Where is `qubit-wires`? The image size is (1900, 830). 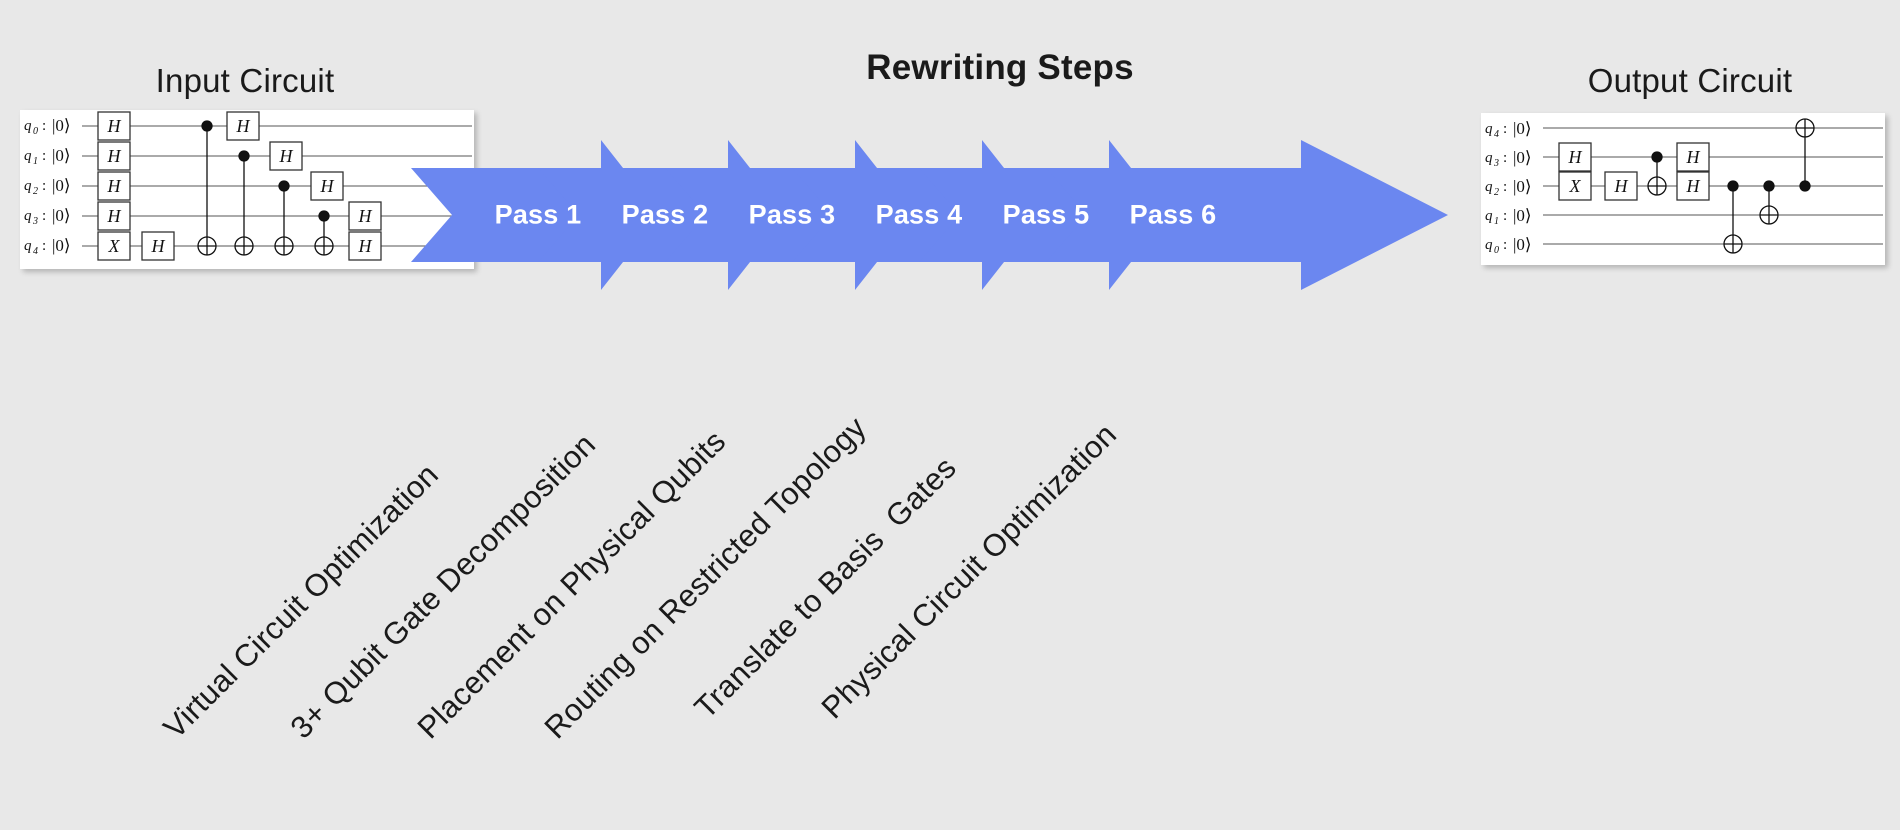 qubit-wires is located at coordinates (1713, 186).